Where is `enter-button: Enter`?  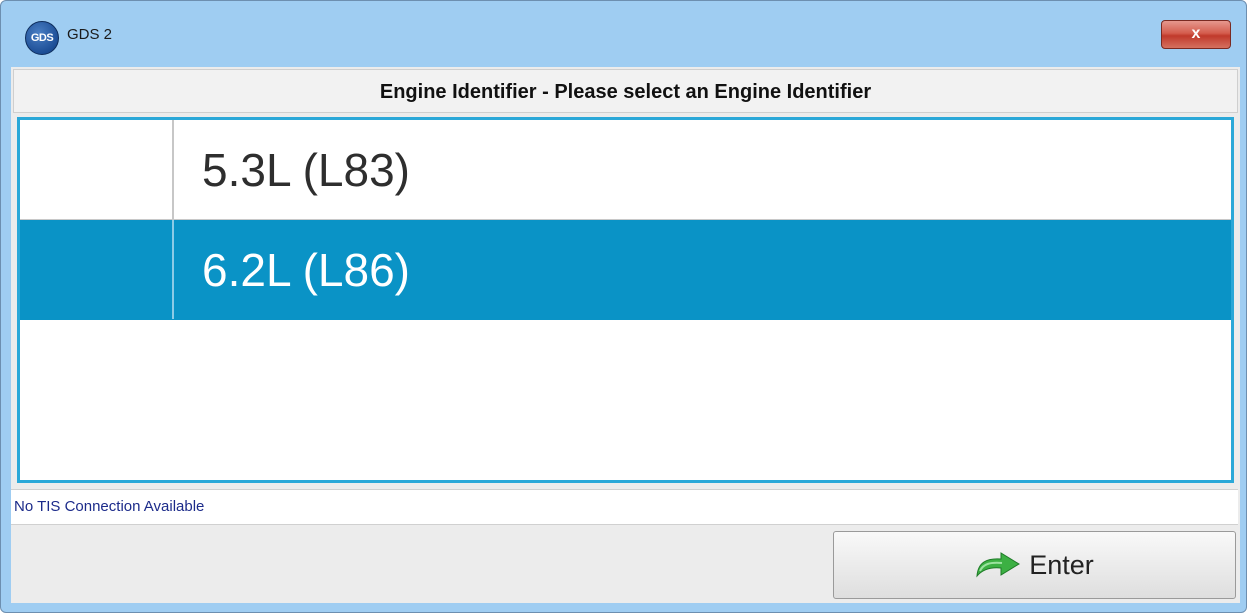
enter-button: Enter is located at coordinates (1034, 565).